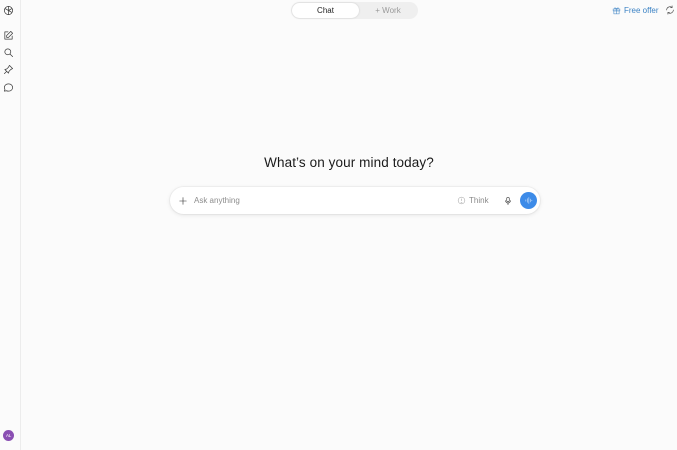 The image size is (677, 450). I want to click on composer: Think, so click(355, 200).